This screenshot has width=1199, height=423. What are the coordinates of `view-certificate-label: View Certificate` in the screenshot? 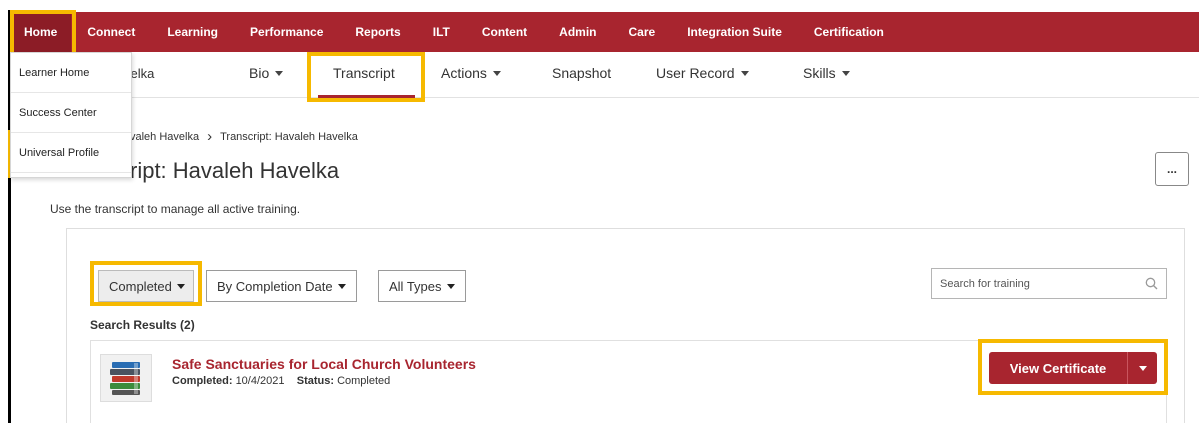 It's located at (1058, 368).